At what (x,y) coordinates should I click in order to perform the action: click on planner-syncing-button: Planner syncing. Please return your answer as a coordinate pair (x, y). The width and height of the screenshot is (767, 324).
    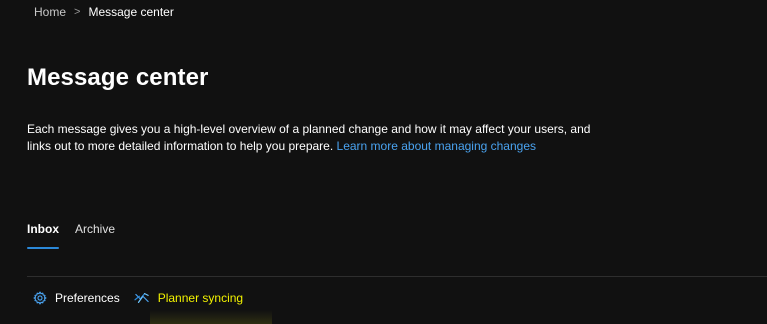
    Looking at the image, I should click on (188, 298).